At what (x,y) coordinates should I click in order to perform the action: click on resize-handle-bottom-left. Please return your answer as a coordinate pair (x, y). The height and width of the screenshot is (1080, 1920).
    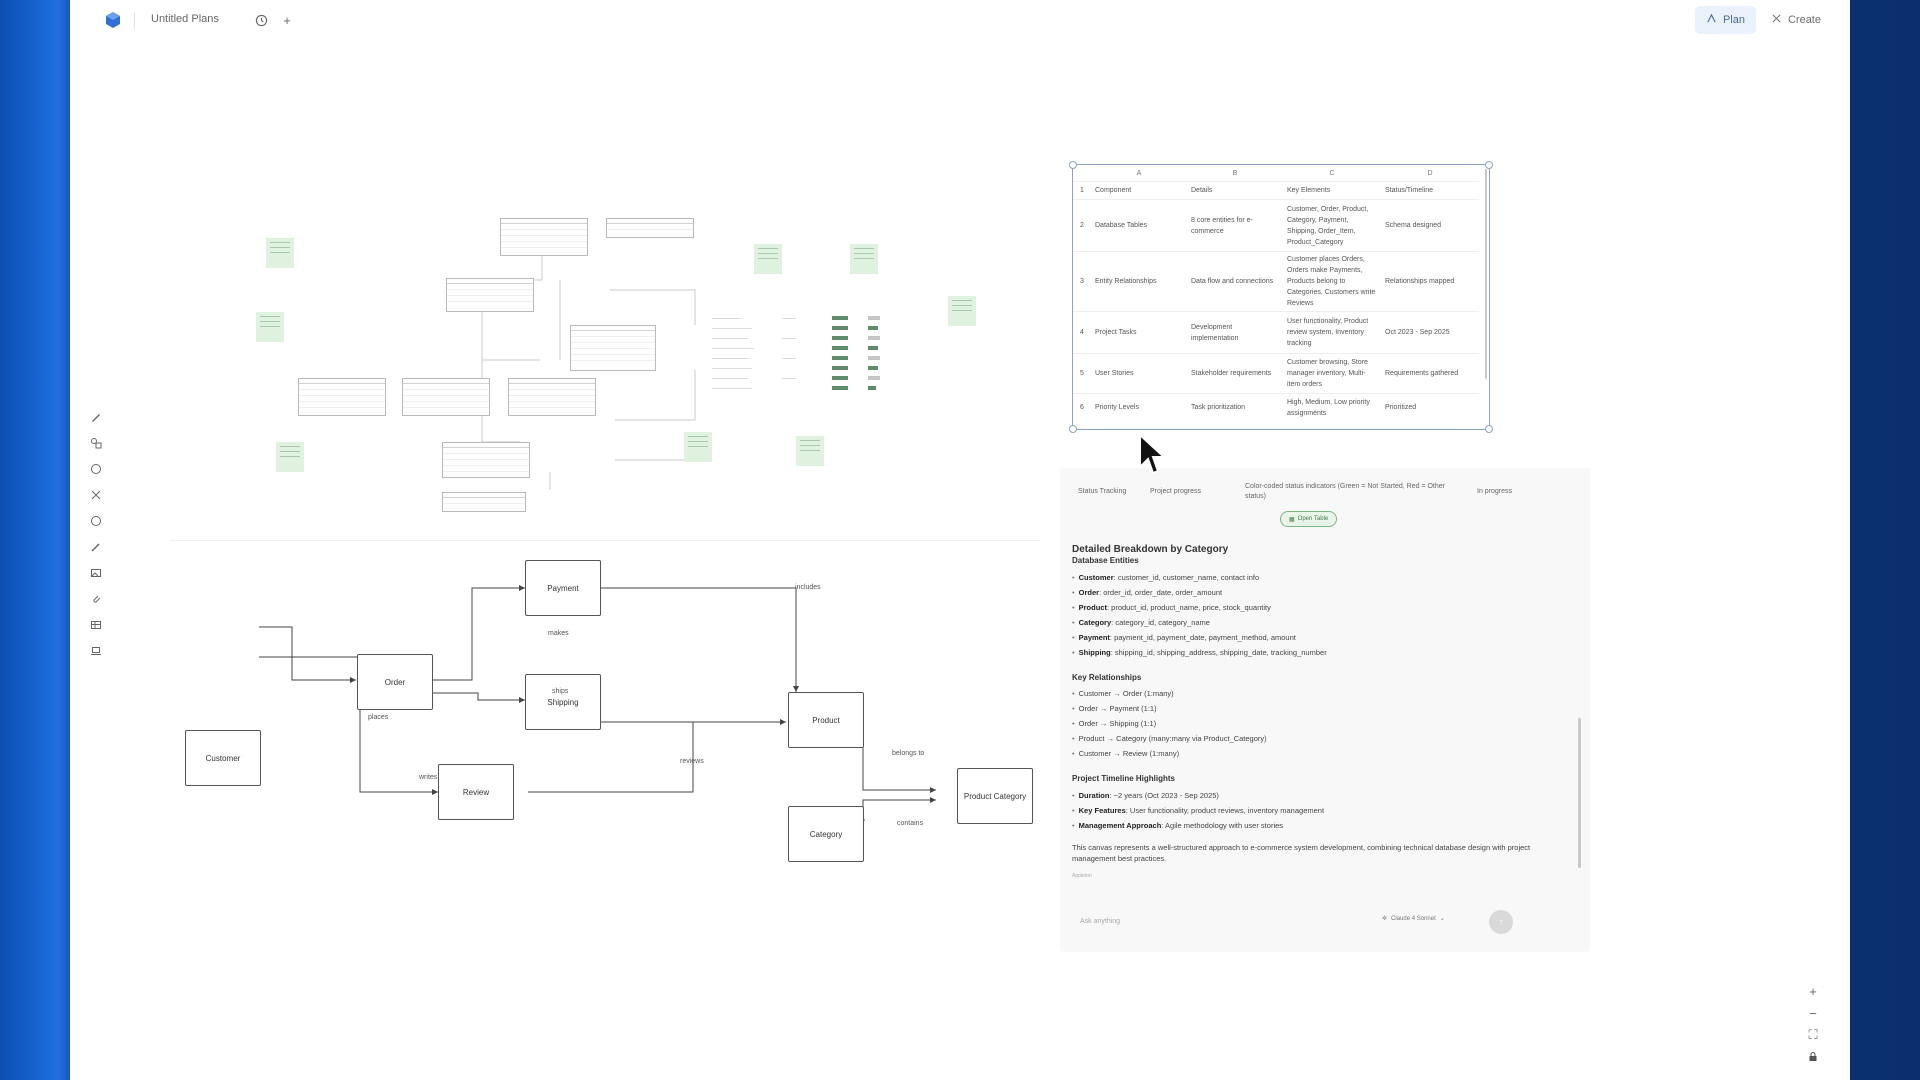
    Looking at the image, I should click on (1073, 429).